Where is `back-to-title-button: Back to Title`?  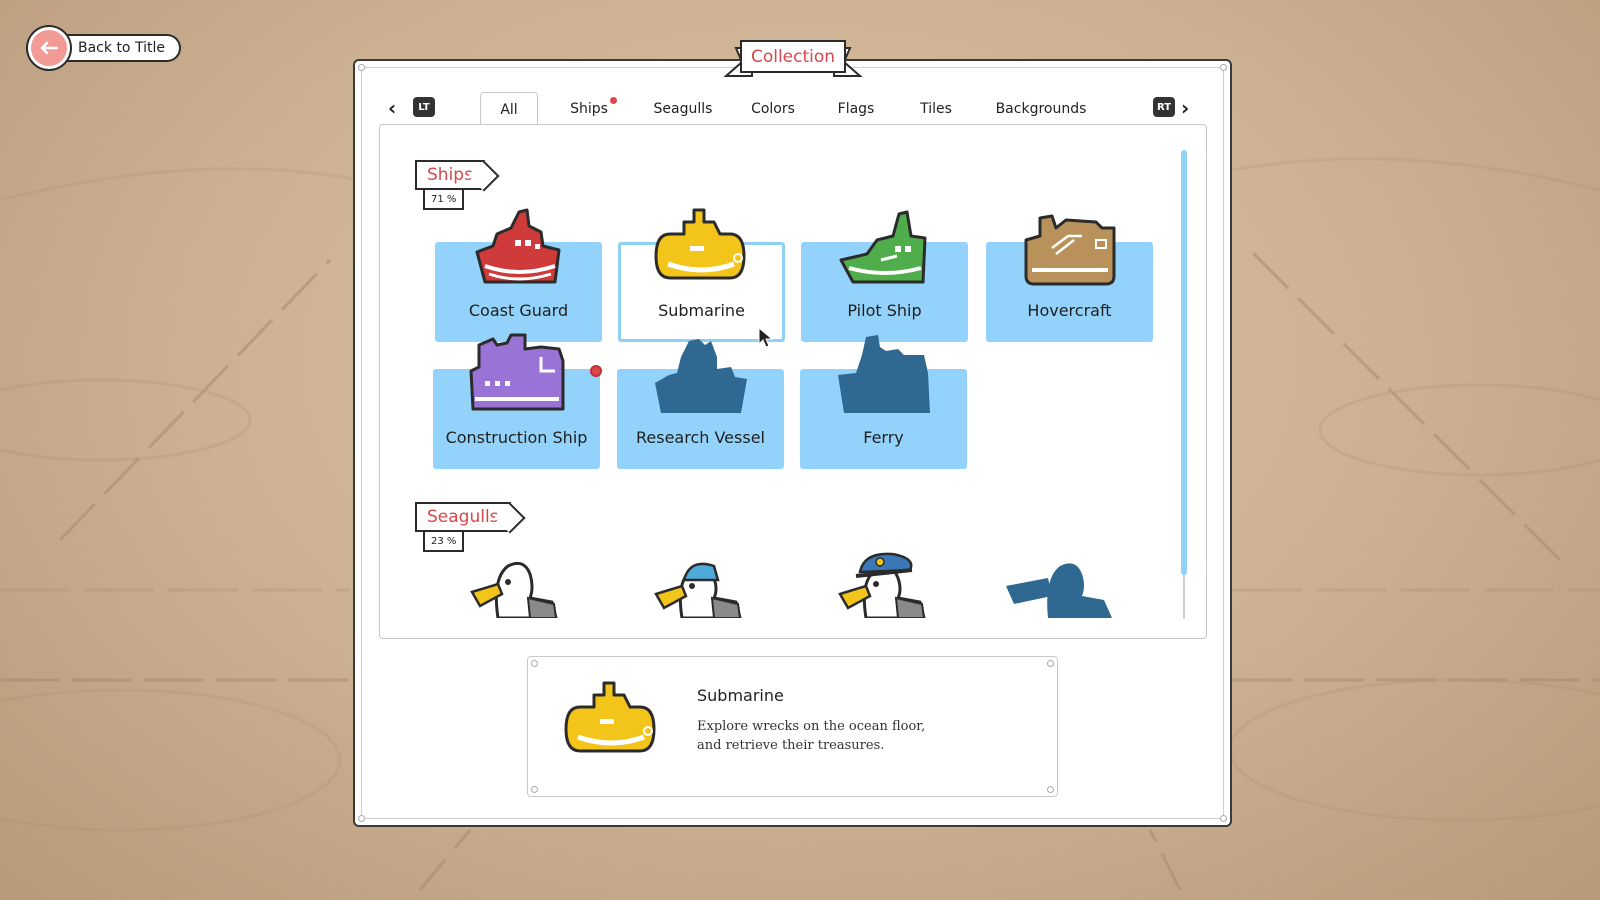 back-to-title-button: Back to Title is located at coordinates (104, 48).